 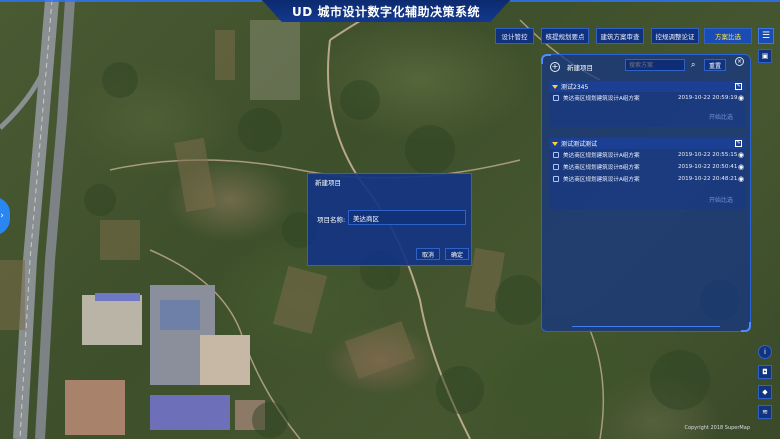 I want to click on chevron-right-icon: ›, so click(x=2, y=216).